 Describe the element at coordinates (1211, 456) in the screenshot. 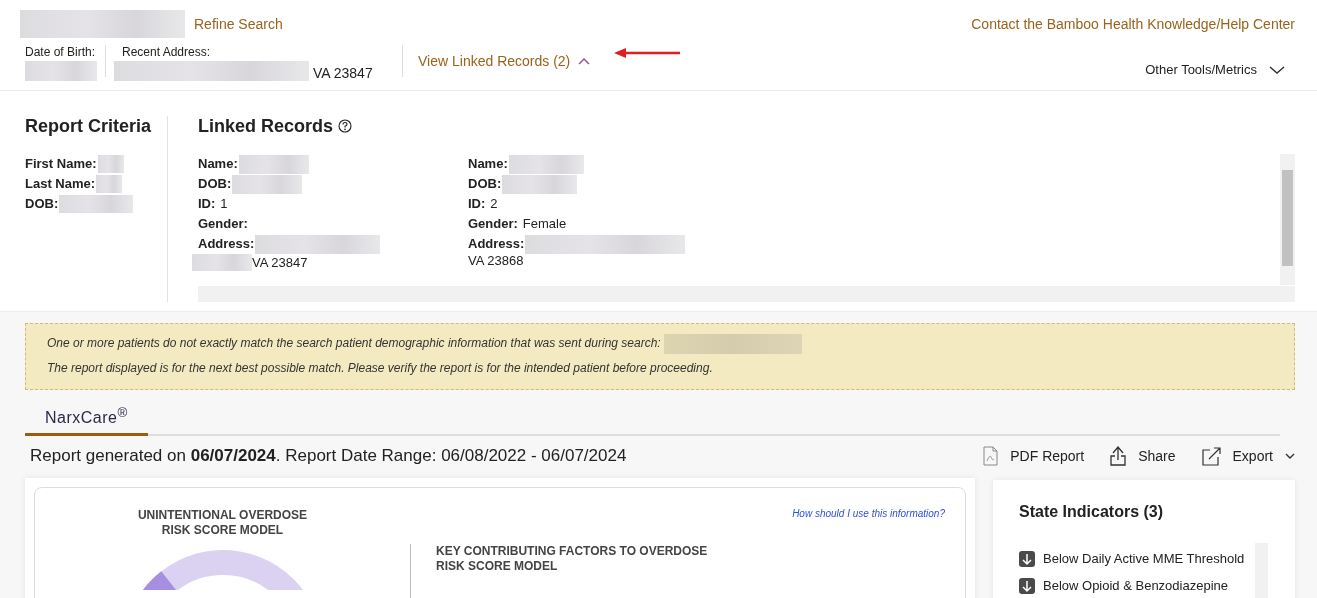

I see `export-icon` at that location.